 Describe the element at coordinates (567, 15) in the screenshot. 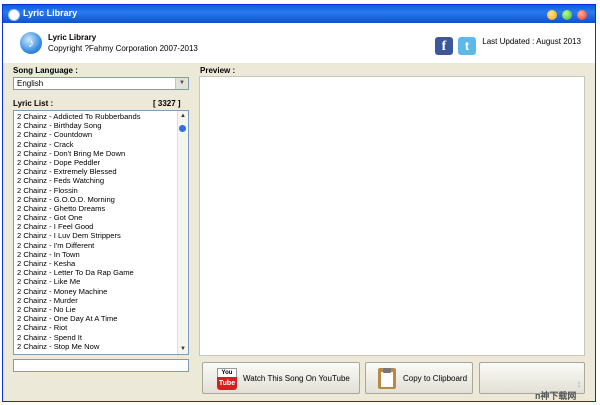

I see `maximize-button` at that location.